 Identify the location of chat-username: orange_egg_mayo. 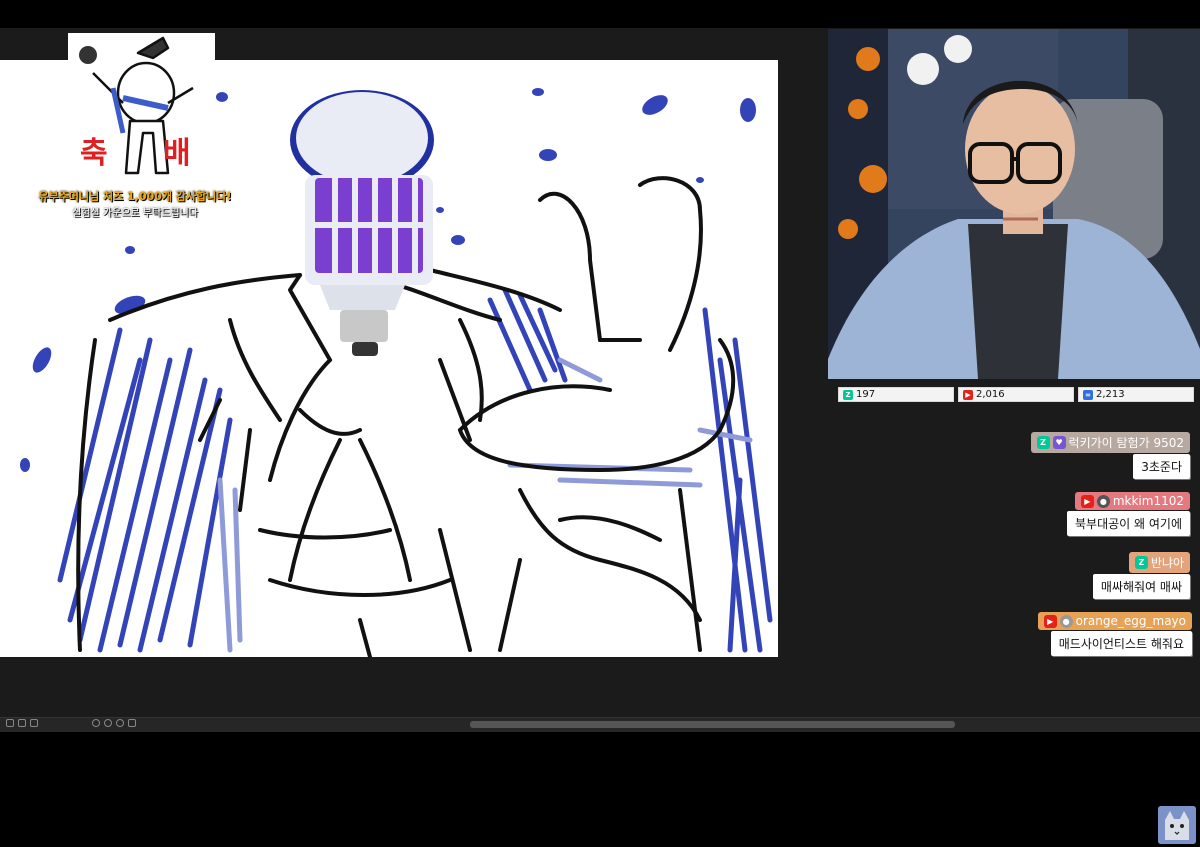
(1130, 621).